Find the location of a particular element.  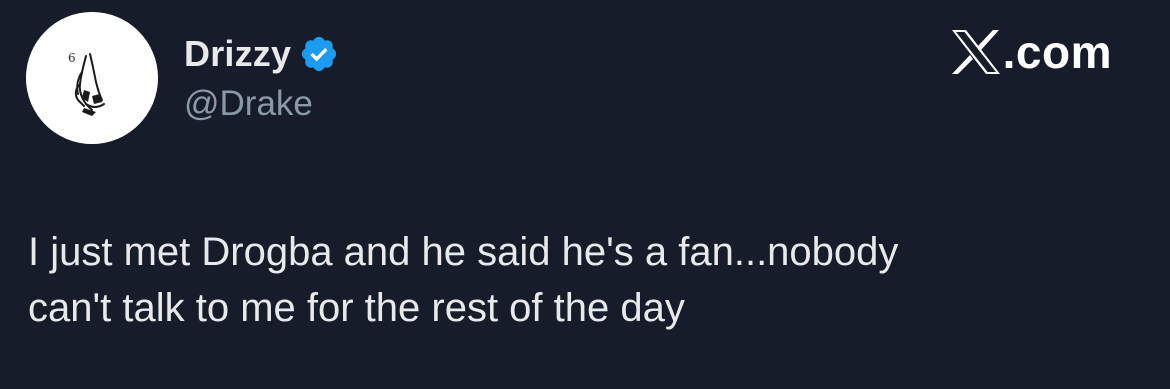

praying-hands-6-logo-icon: 6 is located at coordinates (92, 78).